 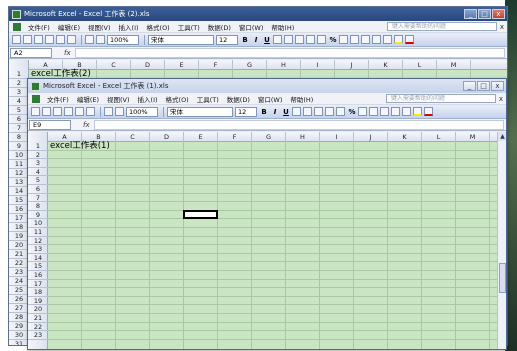 What do you see at coordinates (216, 65) in the screenshot?
I see `column-header: F` at bounding box center [216, 65].